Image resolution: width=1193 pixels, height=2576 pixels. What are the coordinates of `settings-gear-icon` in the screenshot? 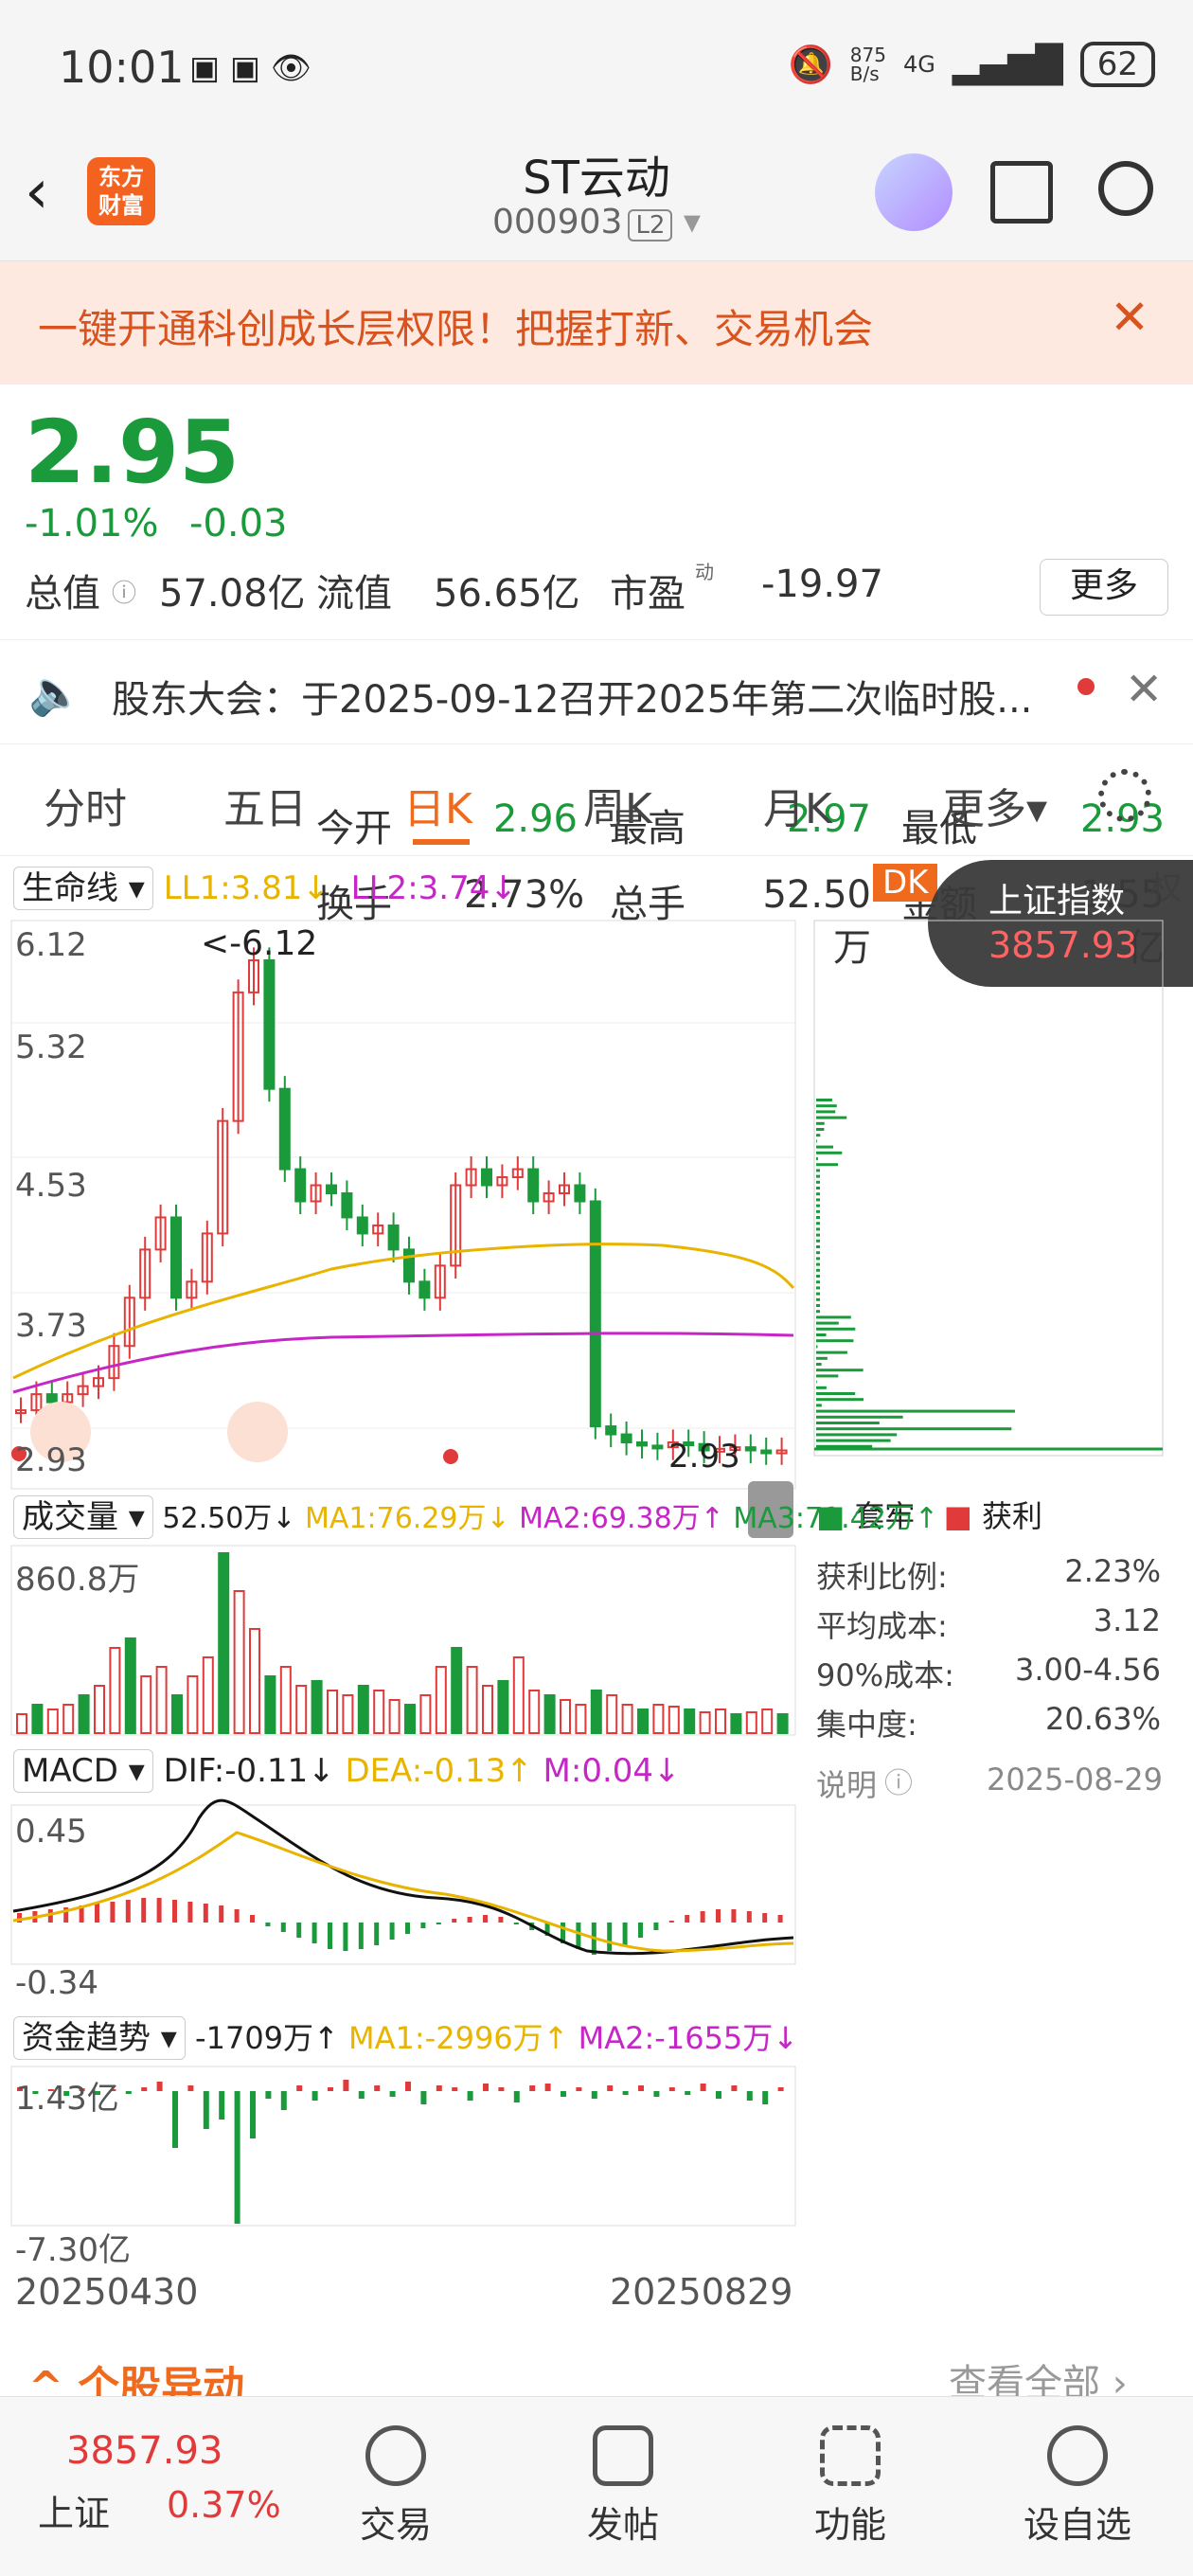 It's located at (1124, 795).